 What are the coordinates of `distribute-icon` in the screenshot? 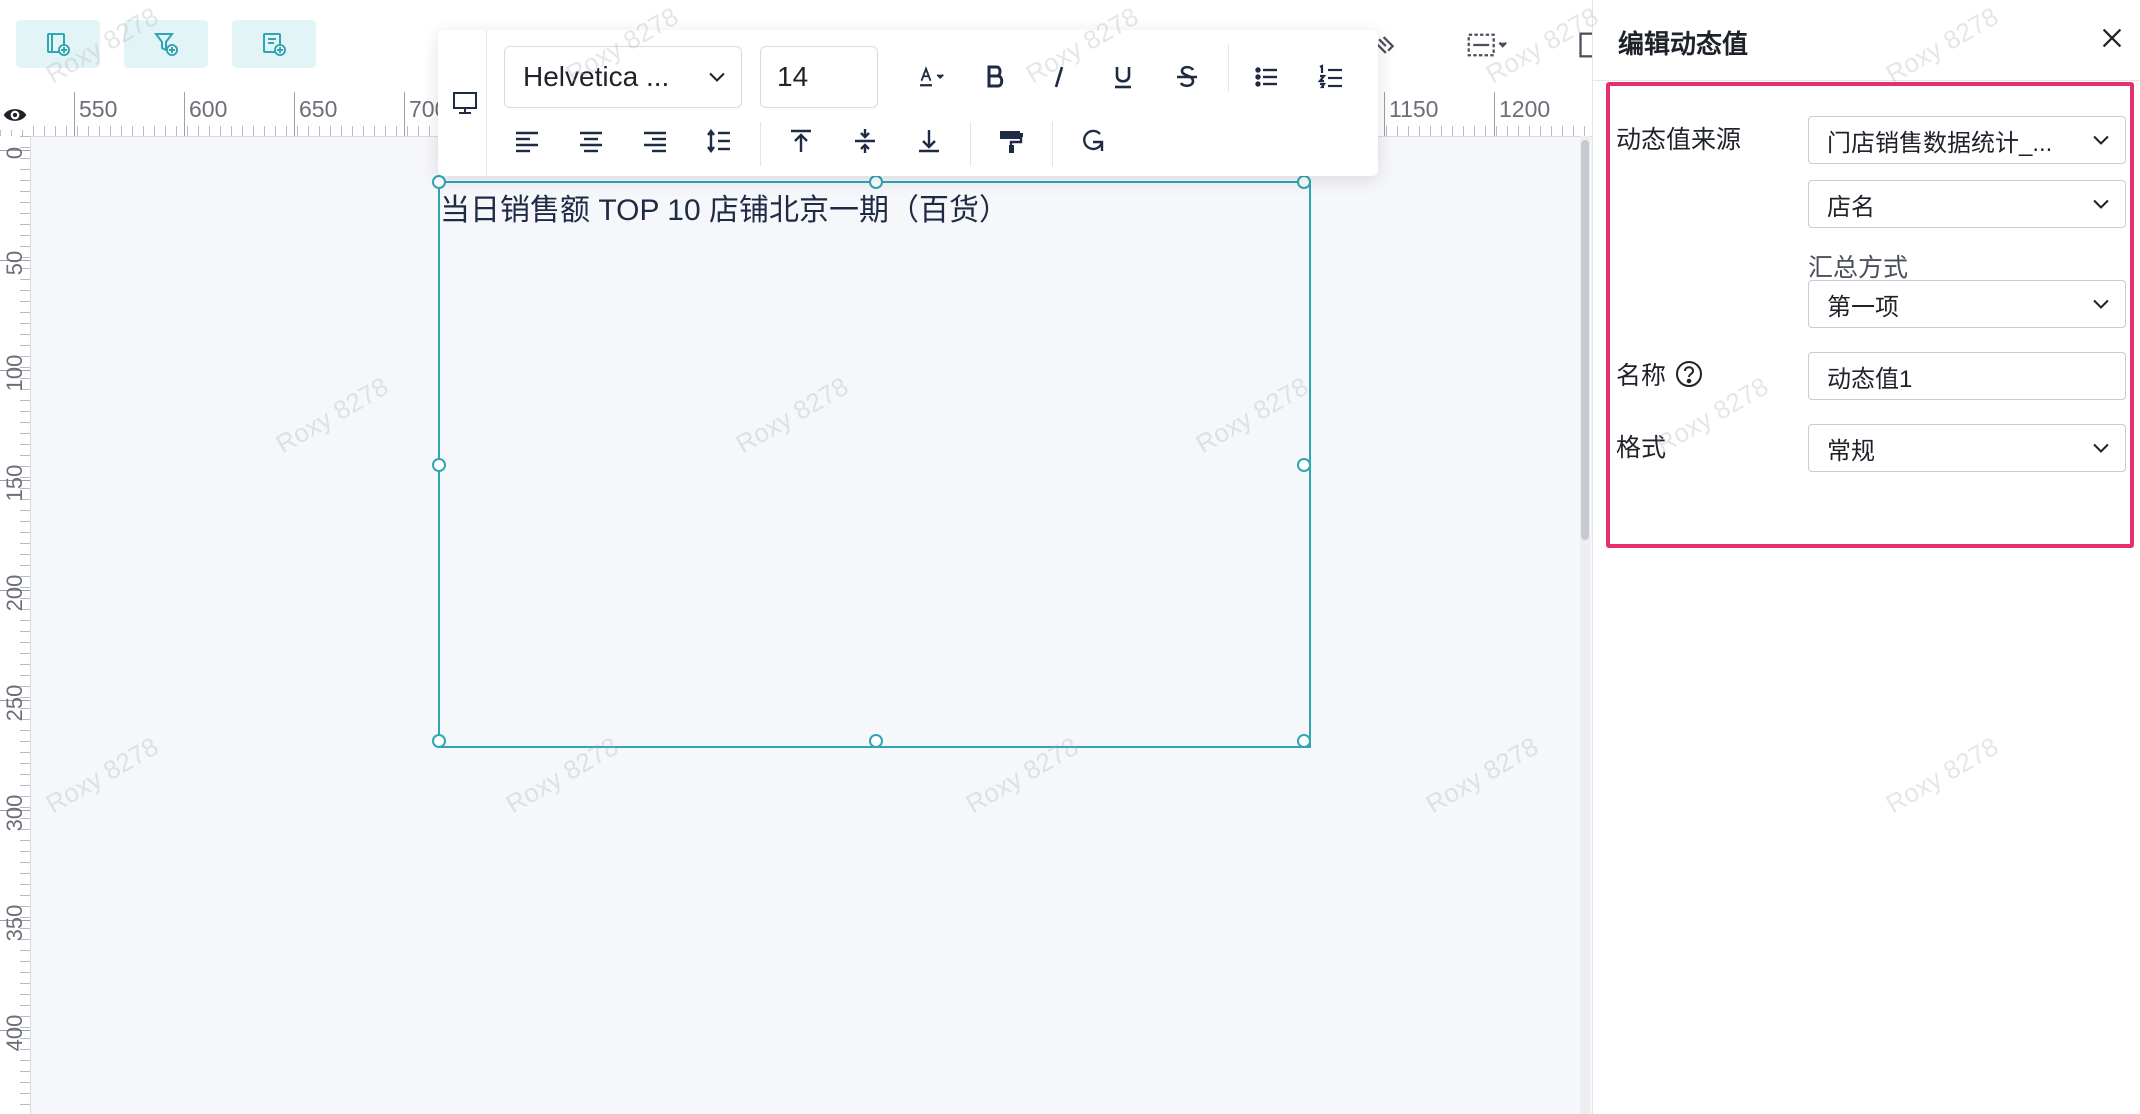 It's located at (1492, 48).